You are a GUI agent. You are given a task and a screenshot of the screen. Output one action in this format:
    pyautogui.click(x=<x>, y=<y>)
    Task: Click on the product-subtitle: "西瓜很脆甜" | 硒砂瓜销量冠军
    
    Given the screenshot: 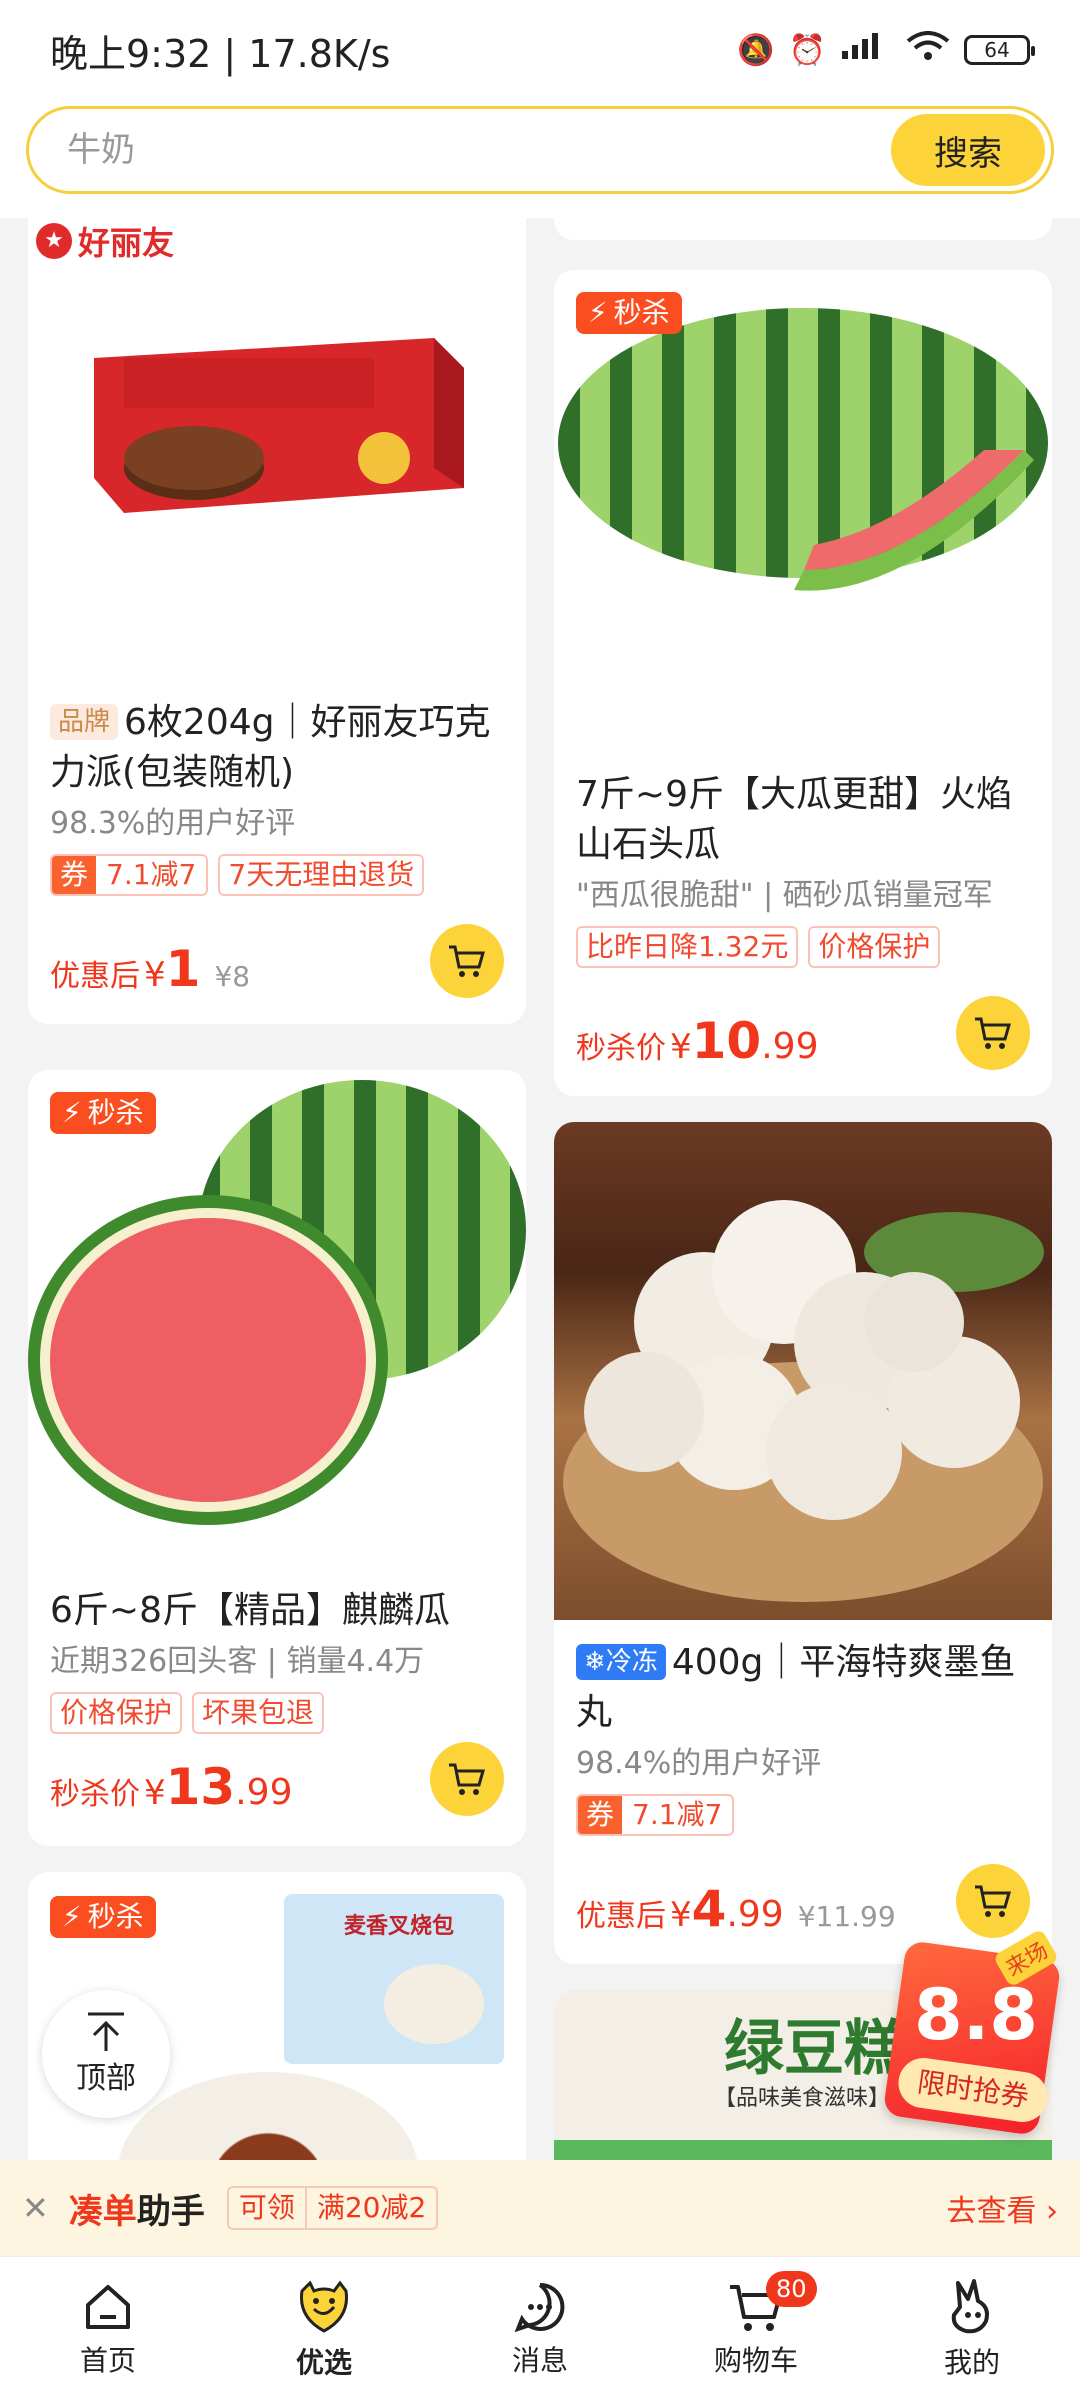 What is the action you would take?
    pyautogui.click(x=784, y=895)
    